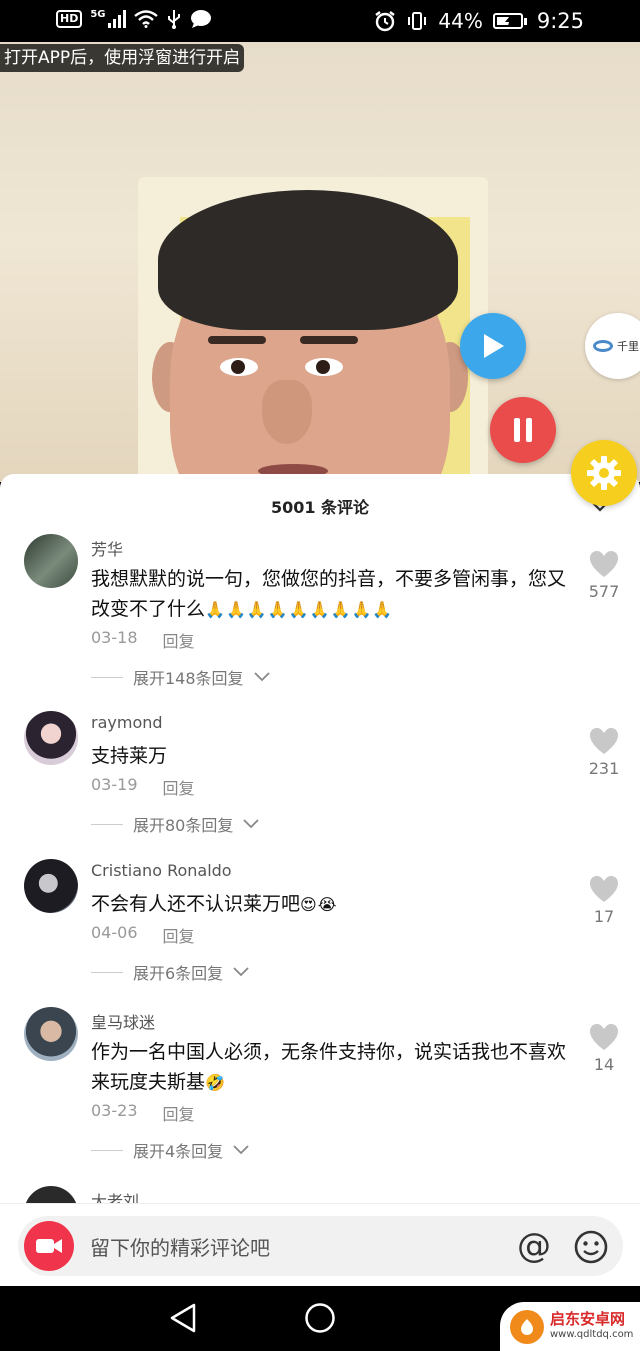  I want to click on expand-replies-button: 展开80条回复, so click(175, 824).